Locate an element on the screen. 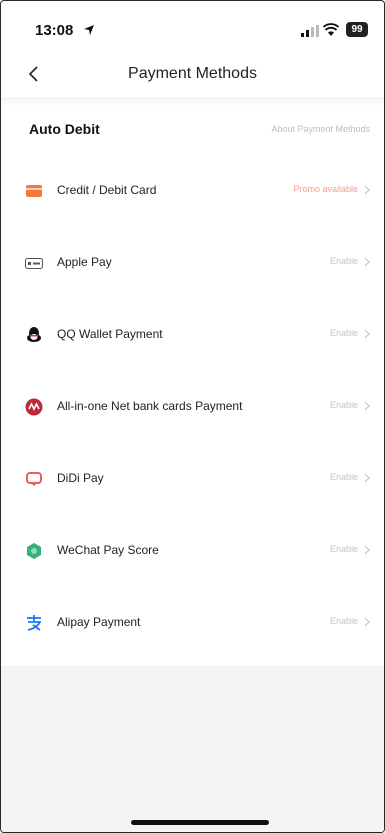 Image resolution: width=385 pixels, height=833 pixels. home-indicator is located at coordinates (200, 822).